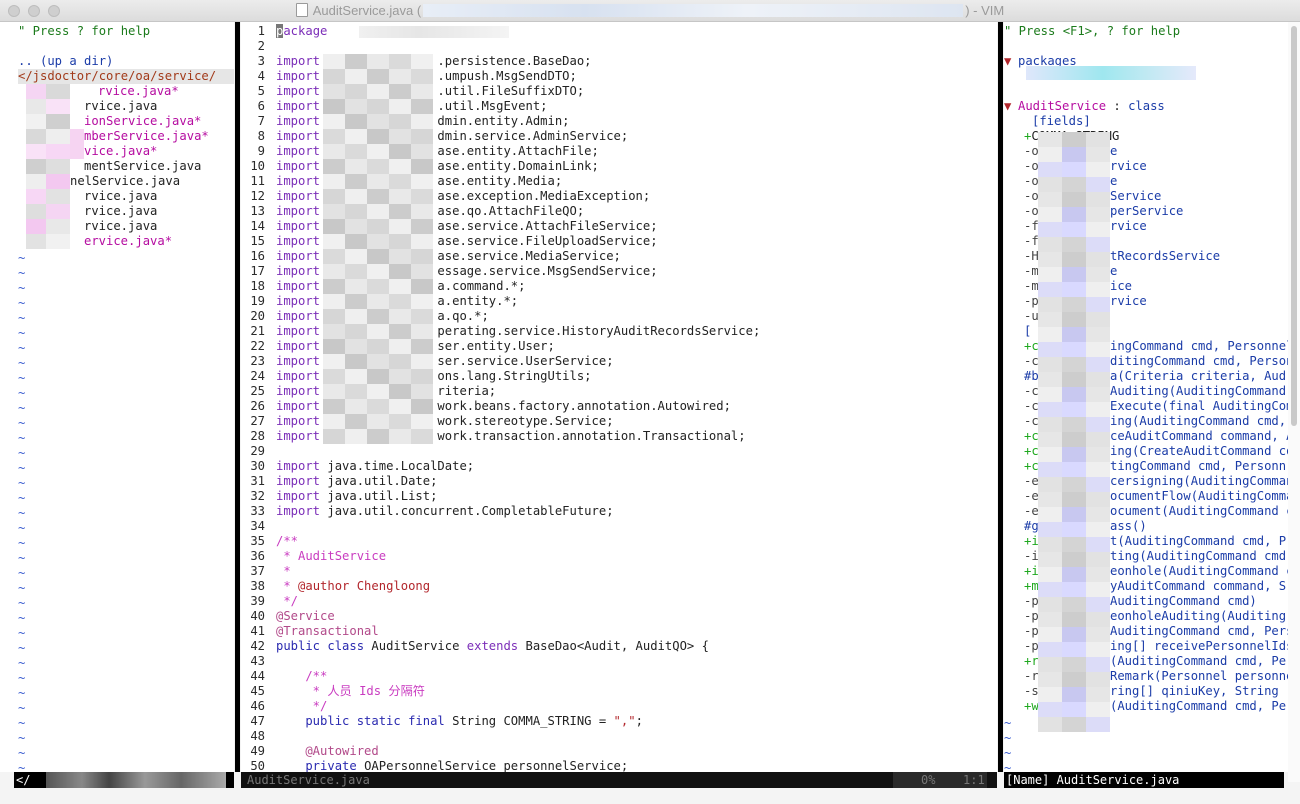 The width and height of the screenshot is (1300, 804). What do you see at coordinates (1155, 586) in the screenshot?
I see `tagbar-tag: +m yAuditCommand command, S` at bounding box center [1155, 586].